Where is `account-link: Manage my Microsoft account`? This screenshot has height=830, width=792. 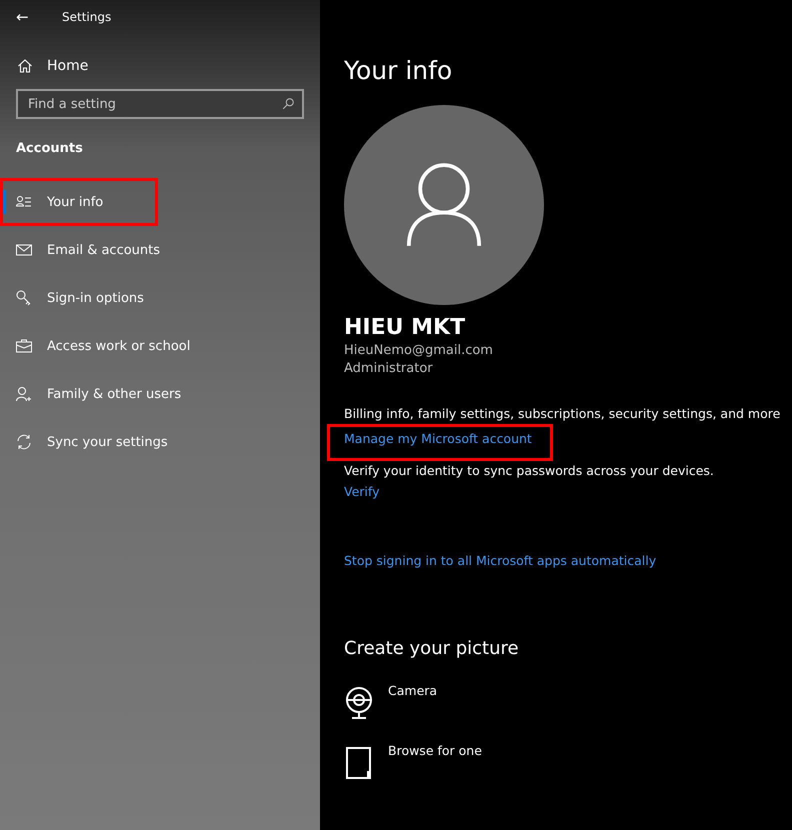 account-link: Manage my Microsoft account is located at coordinates (438, 438).